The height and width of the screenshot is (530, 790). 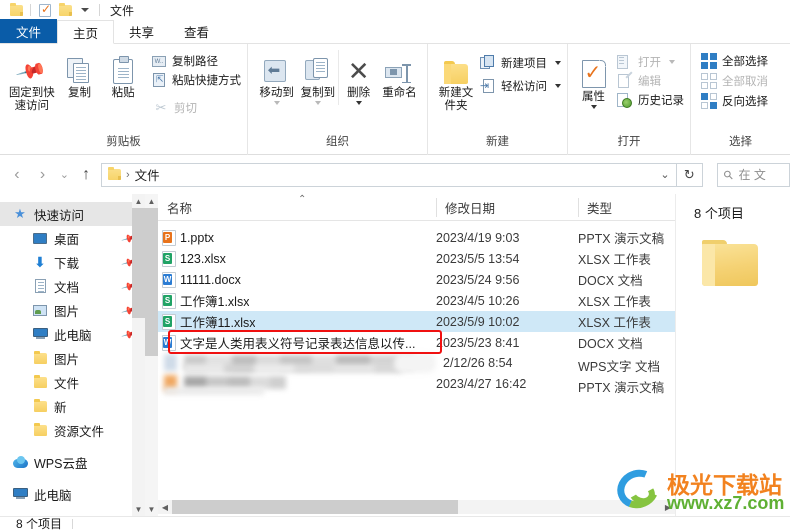 What do you see at coordinates (488, 63) in the screenshot?
I see `new-item-icon` at bounding box center [488, 63].